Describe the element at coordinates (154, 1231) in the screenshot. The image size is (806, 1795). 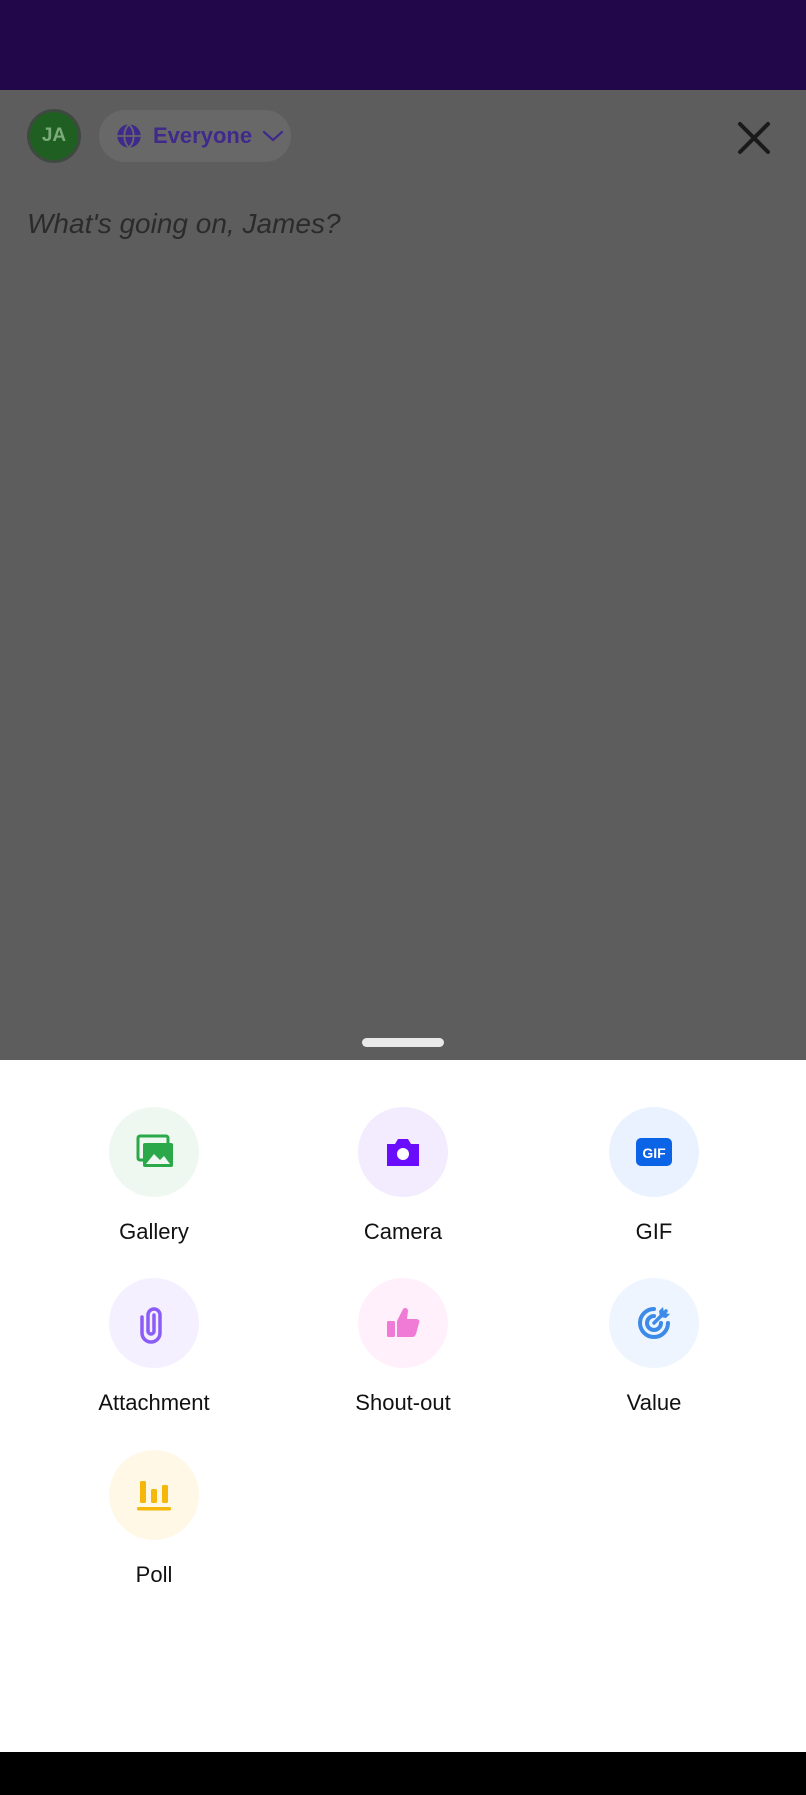
I see `option-label: Gallery` at that location.